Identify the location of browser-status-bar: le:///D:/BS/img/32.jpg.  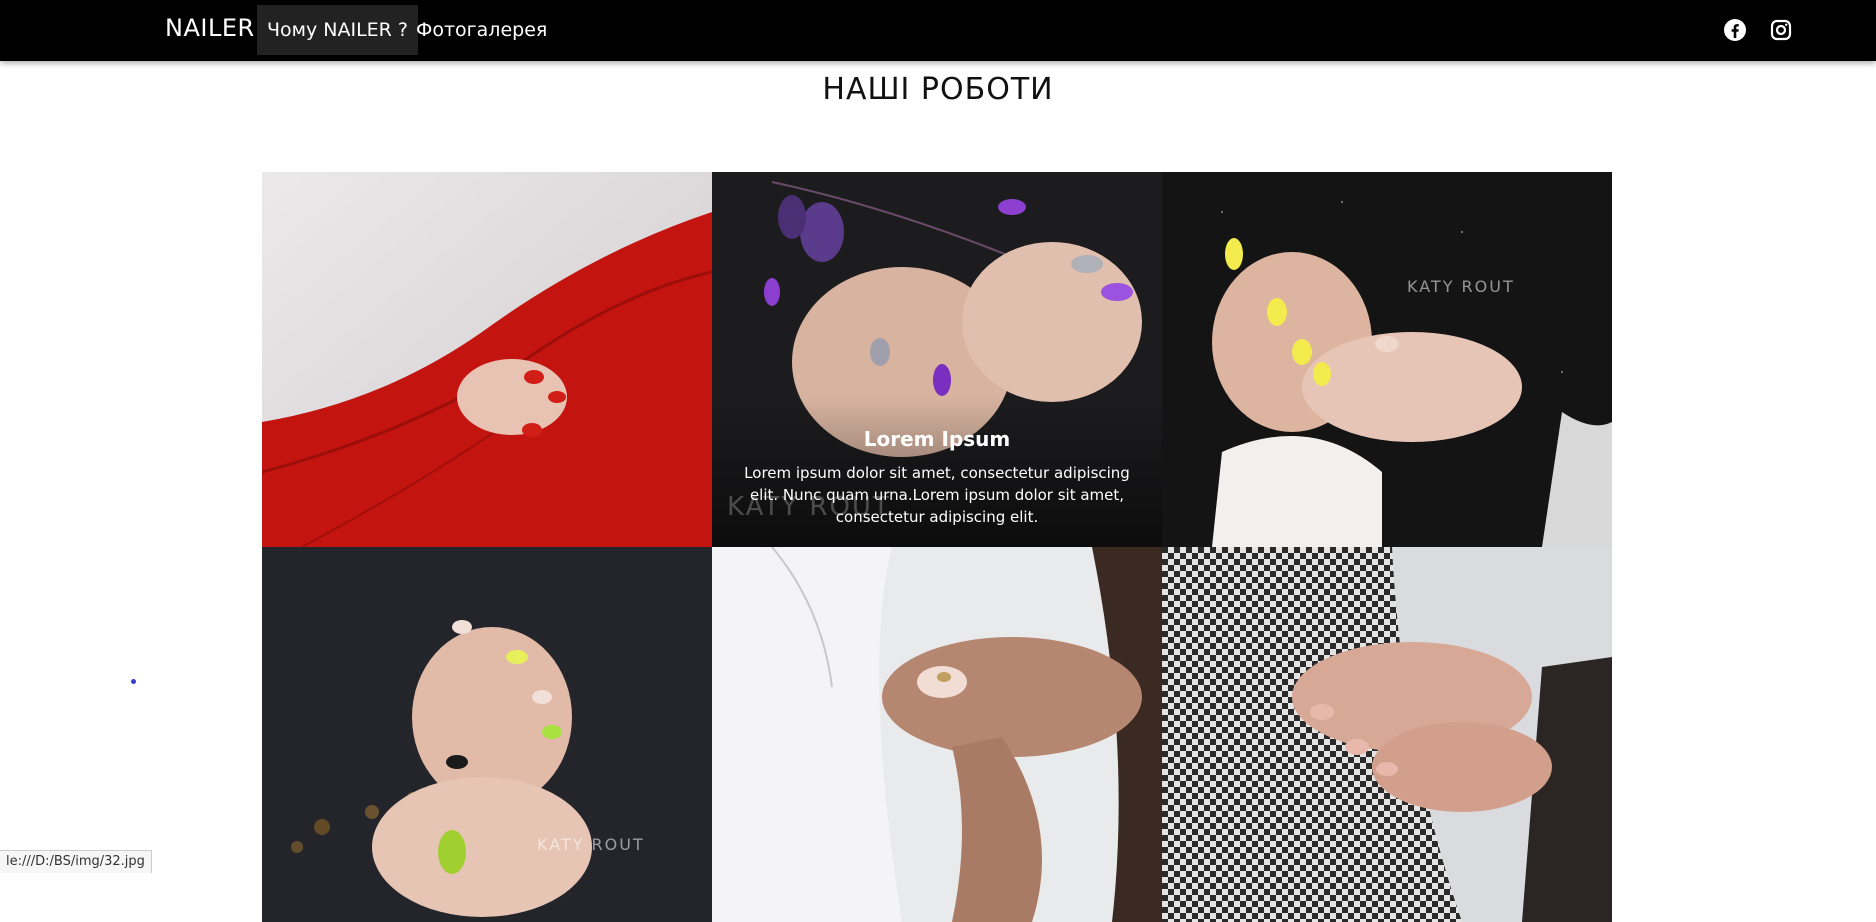
(76, 861).